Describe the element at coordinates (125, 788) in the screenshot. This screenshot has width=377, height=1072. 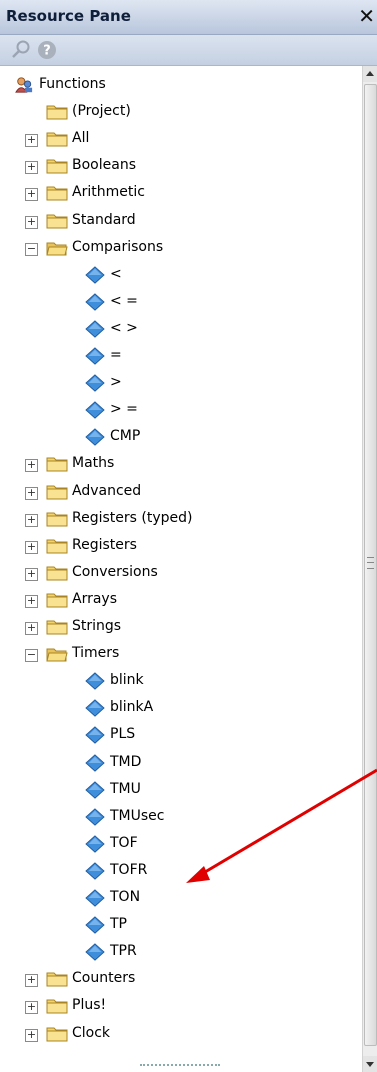
I see `tree-label: TMU` at that location.